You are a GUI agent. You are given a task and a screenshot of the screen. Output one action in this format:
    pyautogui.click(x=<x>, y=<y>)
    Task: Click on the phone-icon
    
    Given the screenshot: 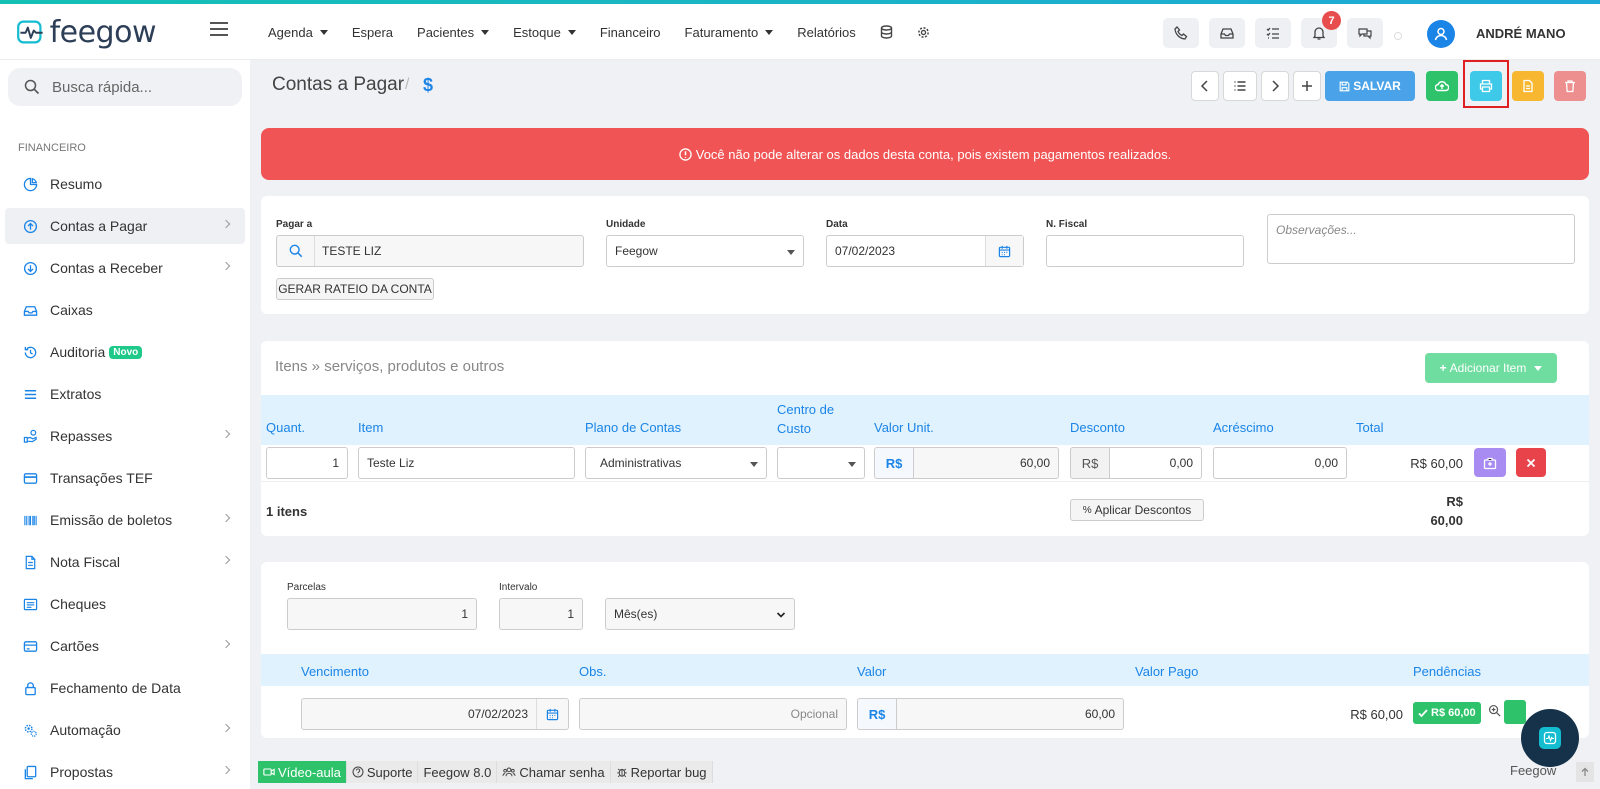 What is the action you would take?
    pyautogui.click(x=1181, y=33)
    